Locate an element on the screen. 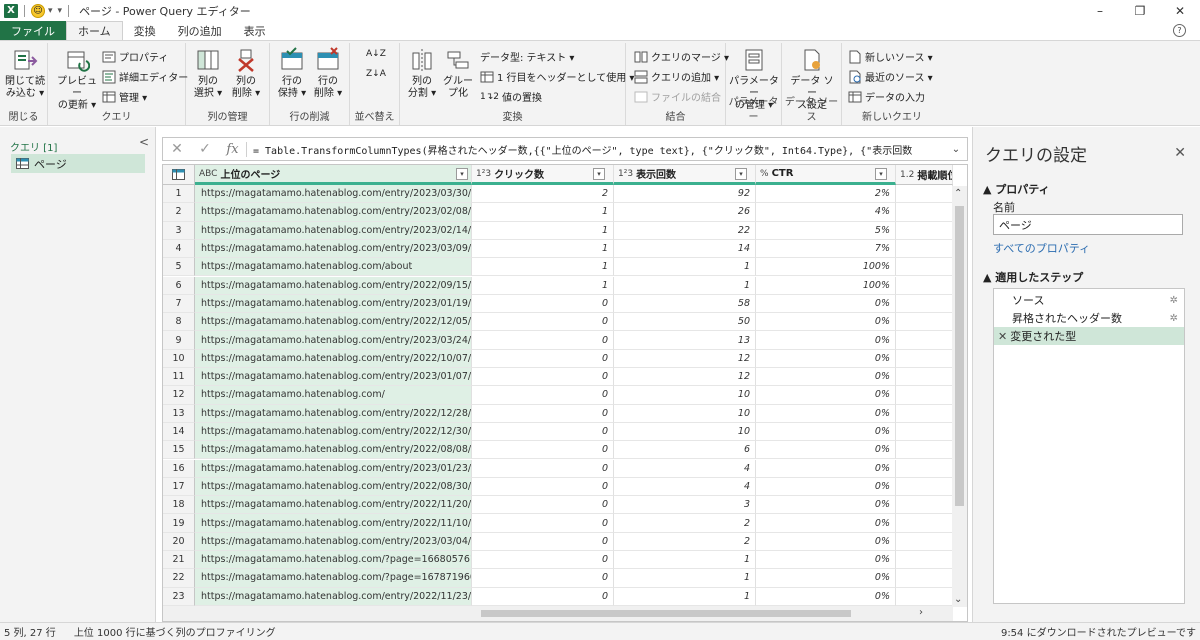  scroll-right-icon: › is located at coordinates (921, 612).